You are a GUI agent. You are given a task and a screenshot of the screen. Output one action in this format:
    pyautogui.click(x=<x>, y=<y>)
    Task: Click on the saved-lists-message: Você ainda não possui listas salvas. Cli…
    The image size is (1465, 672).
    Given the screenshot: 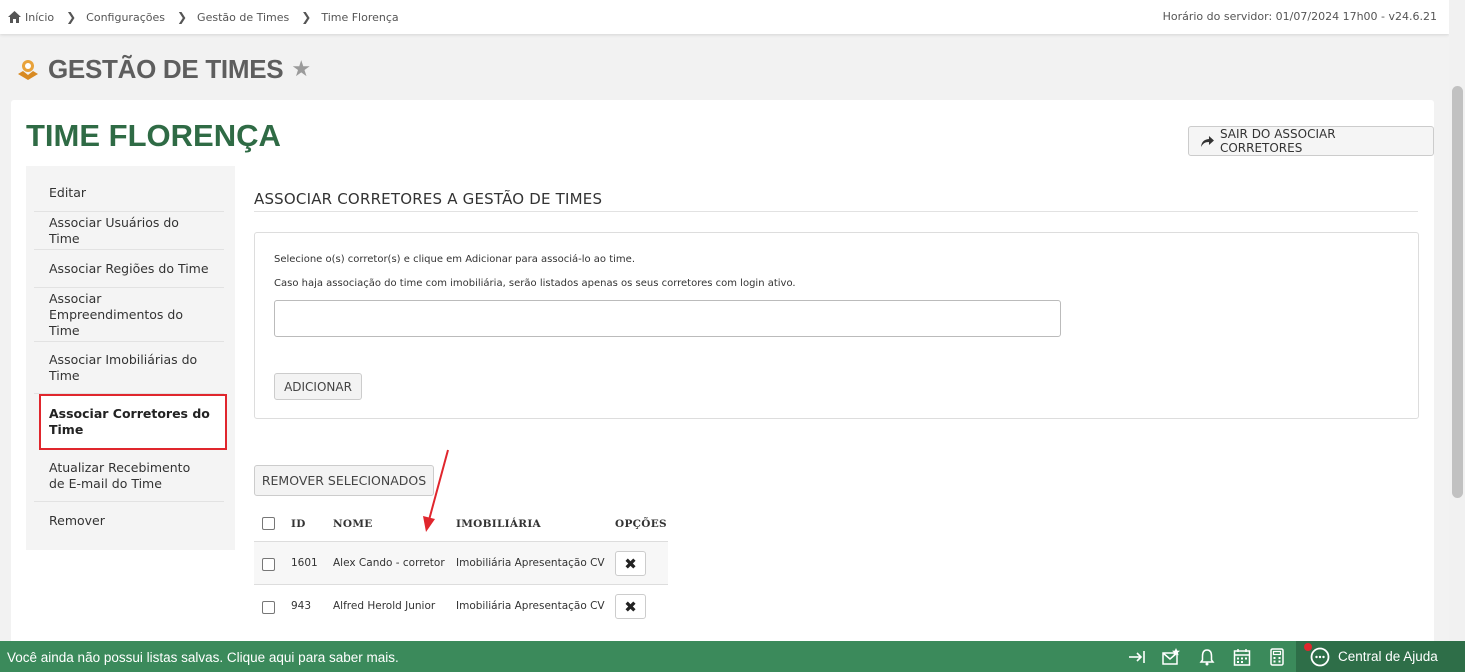 What is the action you would take?
    pyautogui.click(x=203, y=657)
    